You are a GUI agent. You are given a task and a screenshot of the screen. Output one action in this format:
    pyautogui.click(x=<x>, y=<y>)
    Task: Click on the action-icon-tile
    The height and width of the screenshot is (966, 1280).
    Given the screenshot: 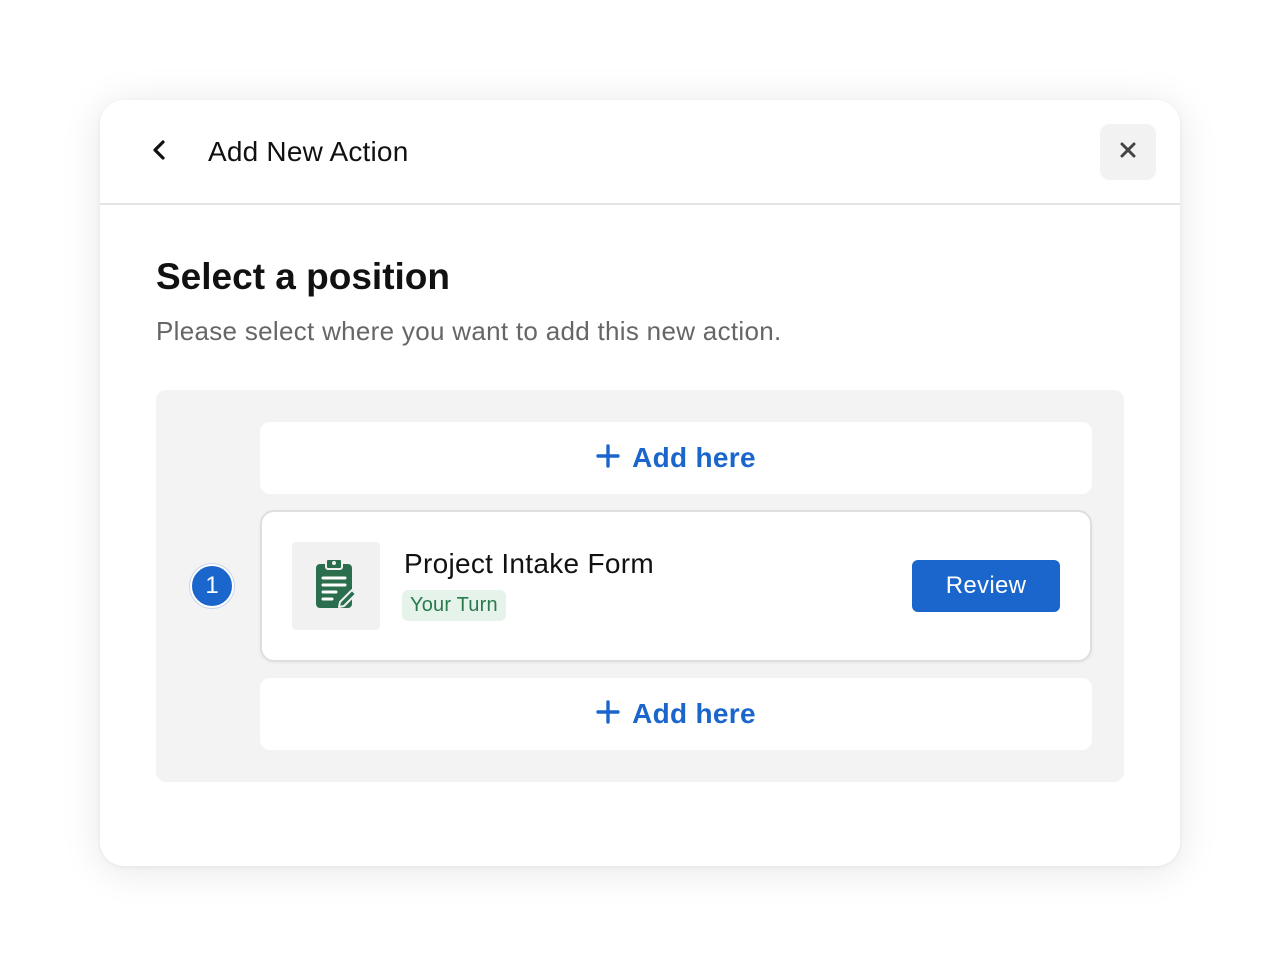 What is the action you would take?
    pyautogui.click(x=336, y=586)
    